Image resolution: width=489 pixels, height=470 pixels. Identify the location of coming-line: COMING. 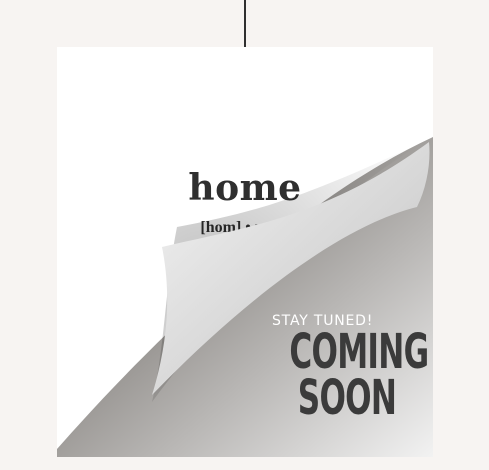
(359, 352).